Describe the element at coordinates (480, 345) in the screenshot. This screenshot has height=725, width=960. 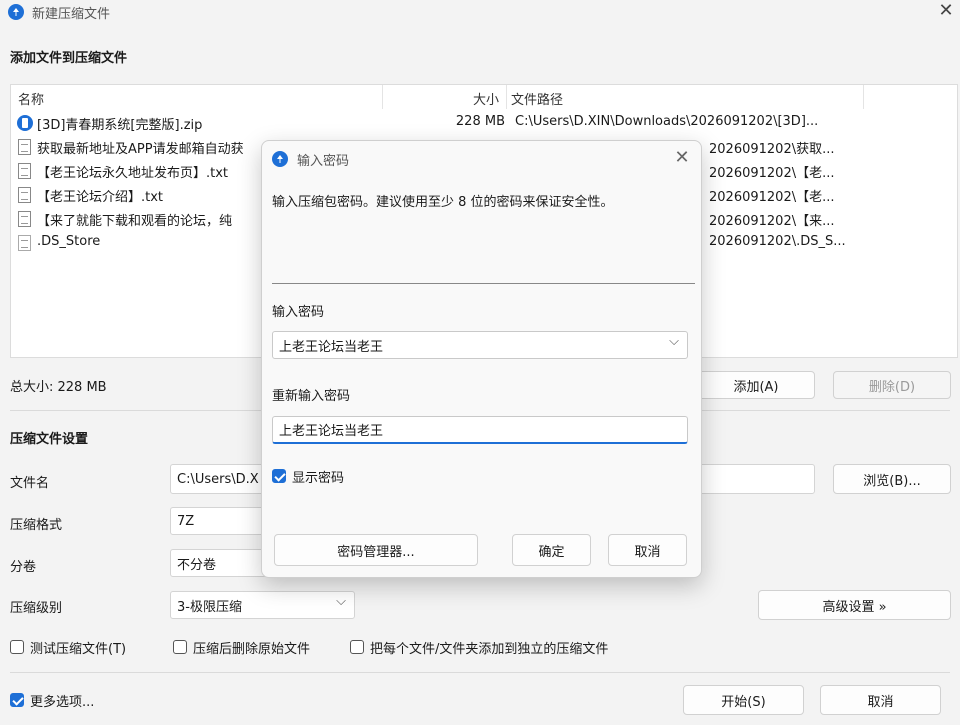
I see `password-input: 上老王论坛当老王` at that location.